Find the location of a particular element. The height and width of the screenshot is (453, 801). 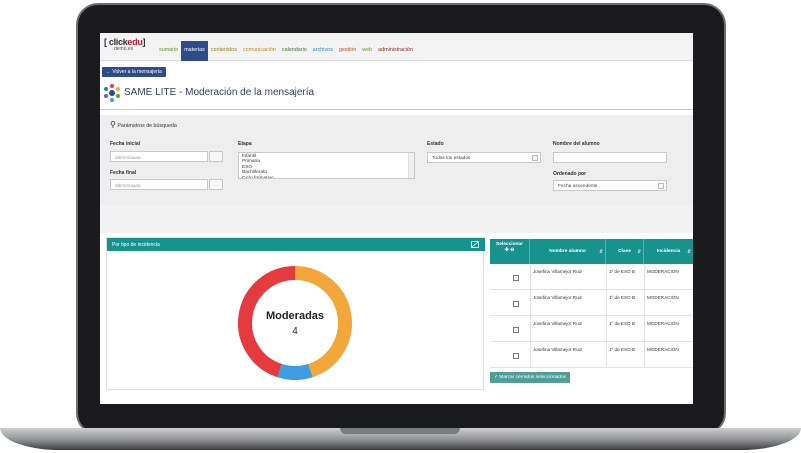

mark-closed-button: ✓ Marcar cerrados seleccionados is located at coordinates (530, 377).